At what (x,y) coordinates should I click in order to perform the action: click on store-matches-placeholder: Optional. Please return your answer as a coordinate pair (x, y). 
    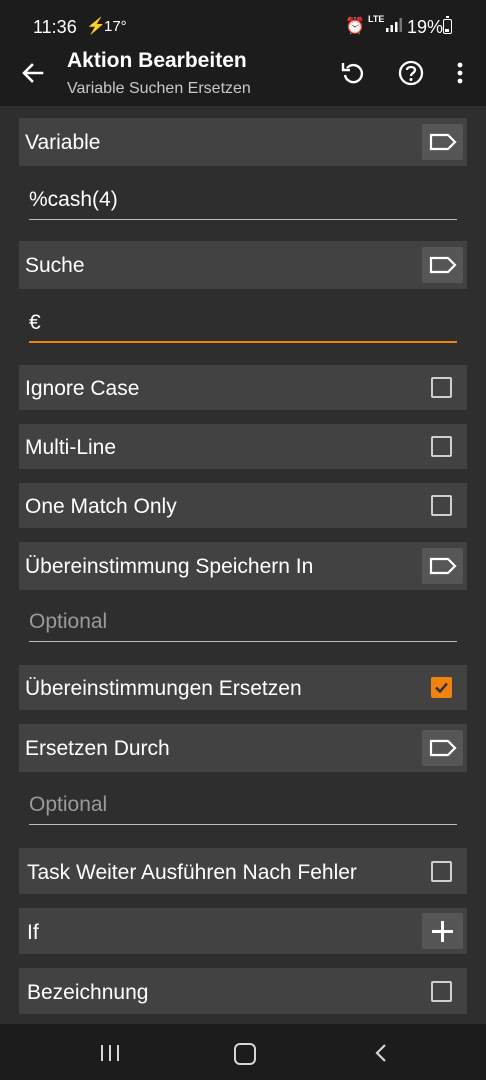
    Looking at the image, I should click on (68, 621).